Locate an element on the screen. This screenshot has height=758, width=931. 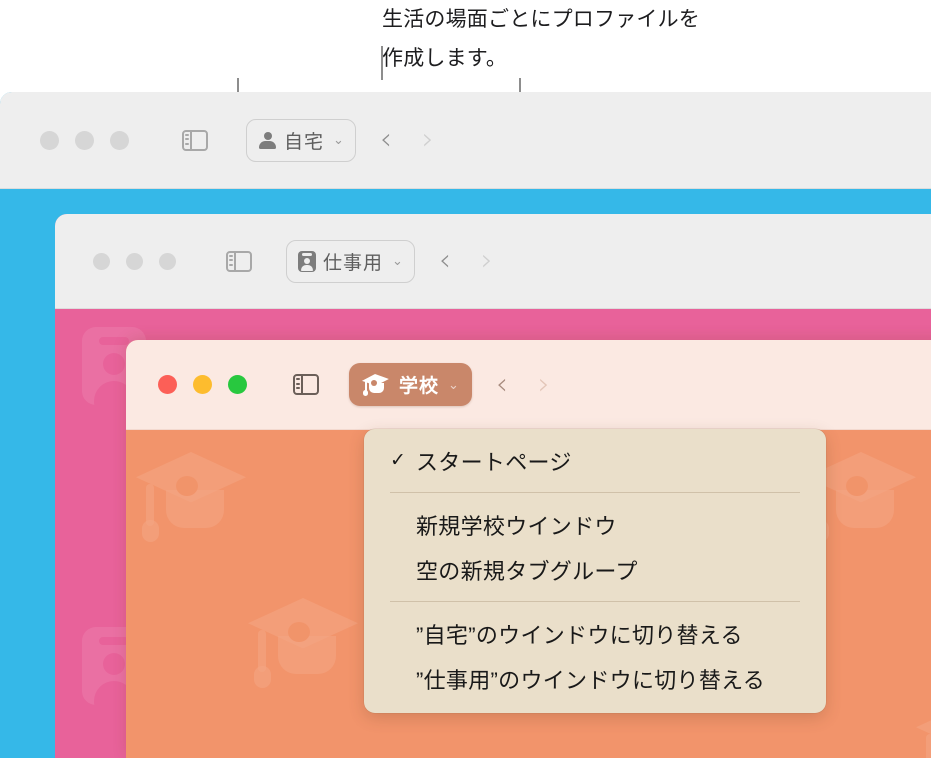
menu-item-new-empty-tab-group: 空の新規タブグループ is located at coordinates (595, 569).